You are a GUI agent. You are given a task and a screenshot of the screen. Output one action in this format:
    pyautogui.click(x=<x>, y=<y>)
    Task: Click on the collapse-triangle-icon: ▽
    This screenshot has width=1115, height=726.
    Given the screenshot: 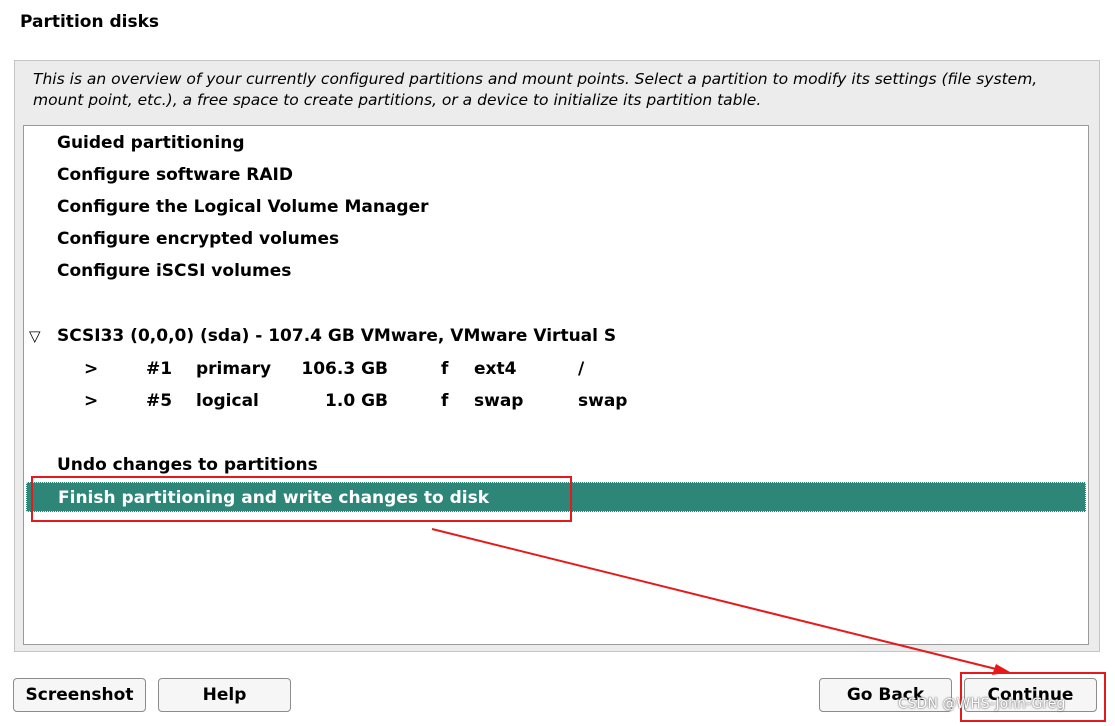 What is the action you would take?
    pyautogui.click(x=35, y=336)
    